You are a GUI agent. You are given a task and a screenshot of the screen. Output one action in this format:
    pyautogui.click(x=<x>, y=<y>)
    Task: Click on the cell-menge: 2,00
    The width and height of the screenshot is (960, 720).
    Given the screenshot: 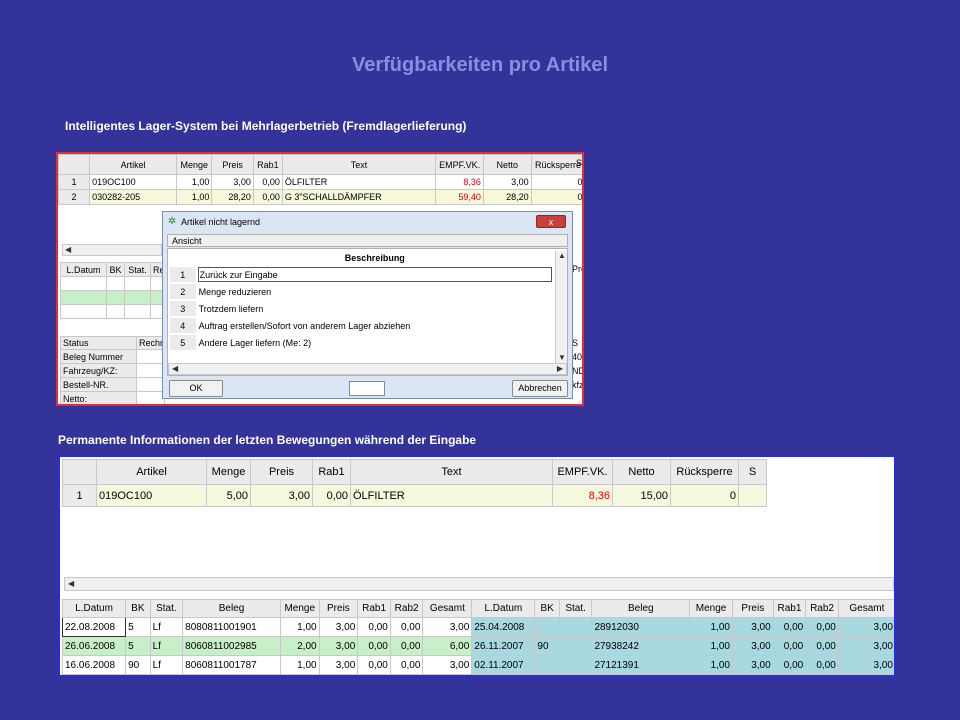 What is the action you would take?
    pyautogui.click(x=299, y=646)
    